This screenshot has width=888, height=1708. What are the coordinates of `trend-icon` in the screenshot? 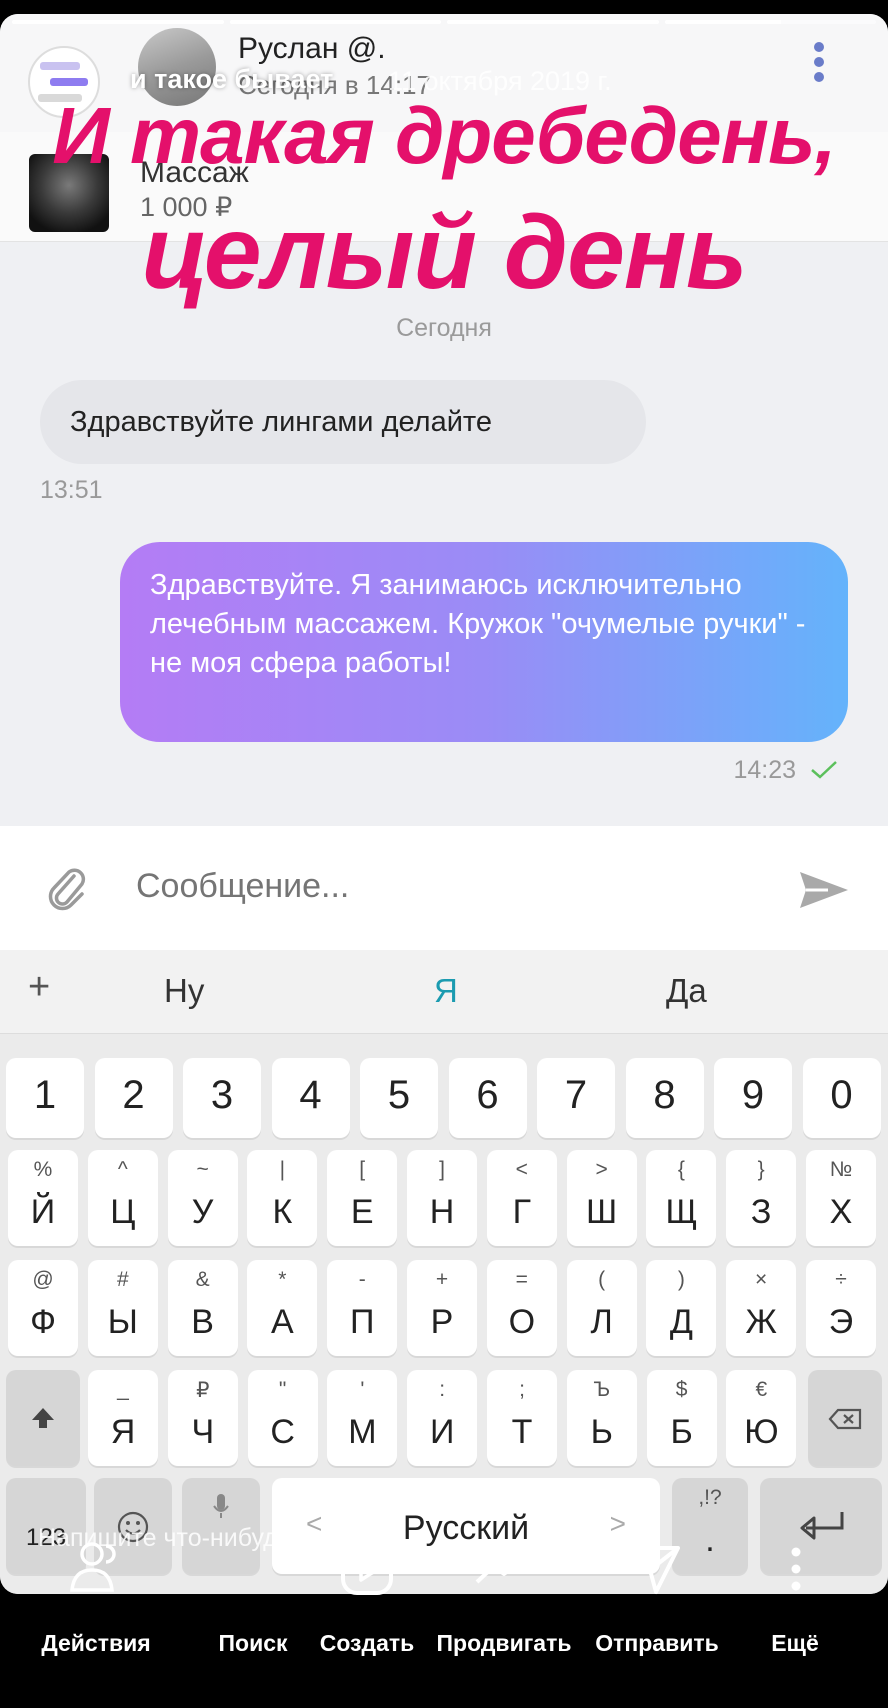 It's located at (502, 1569).